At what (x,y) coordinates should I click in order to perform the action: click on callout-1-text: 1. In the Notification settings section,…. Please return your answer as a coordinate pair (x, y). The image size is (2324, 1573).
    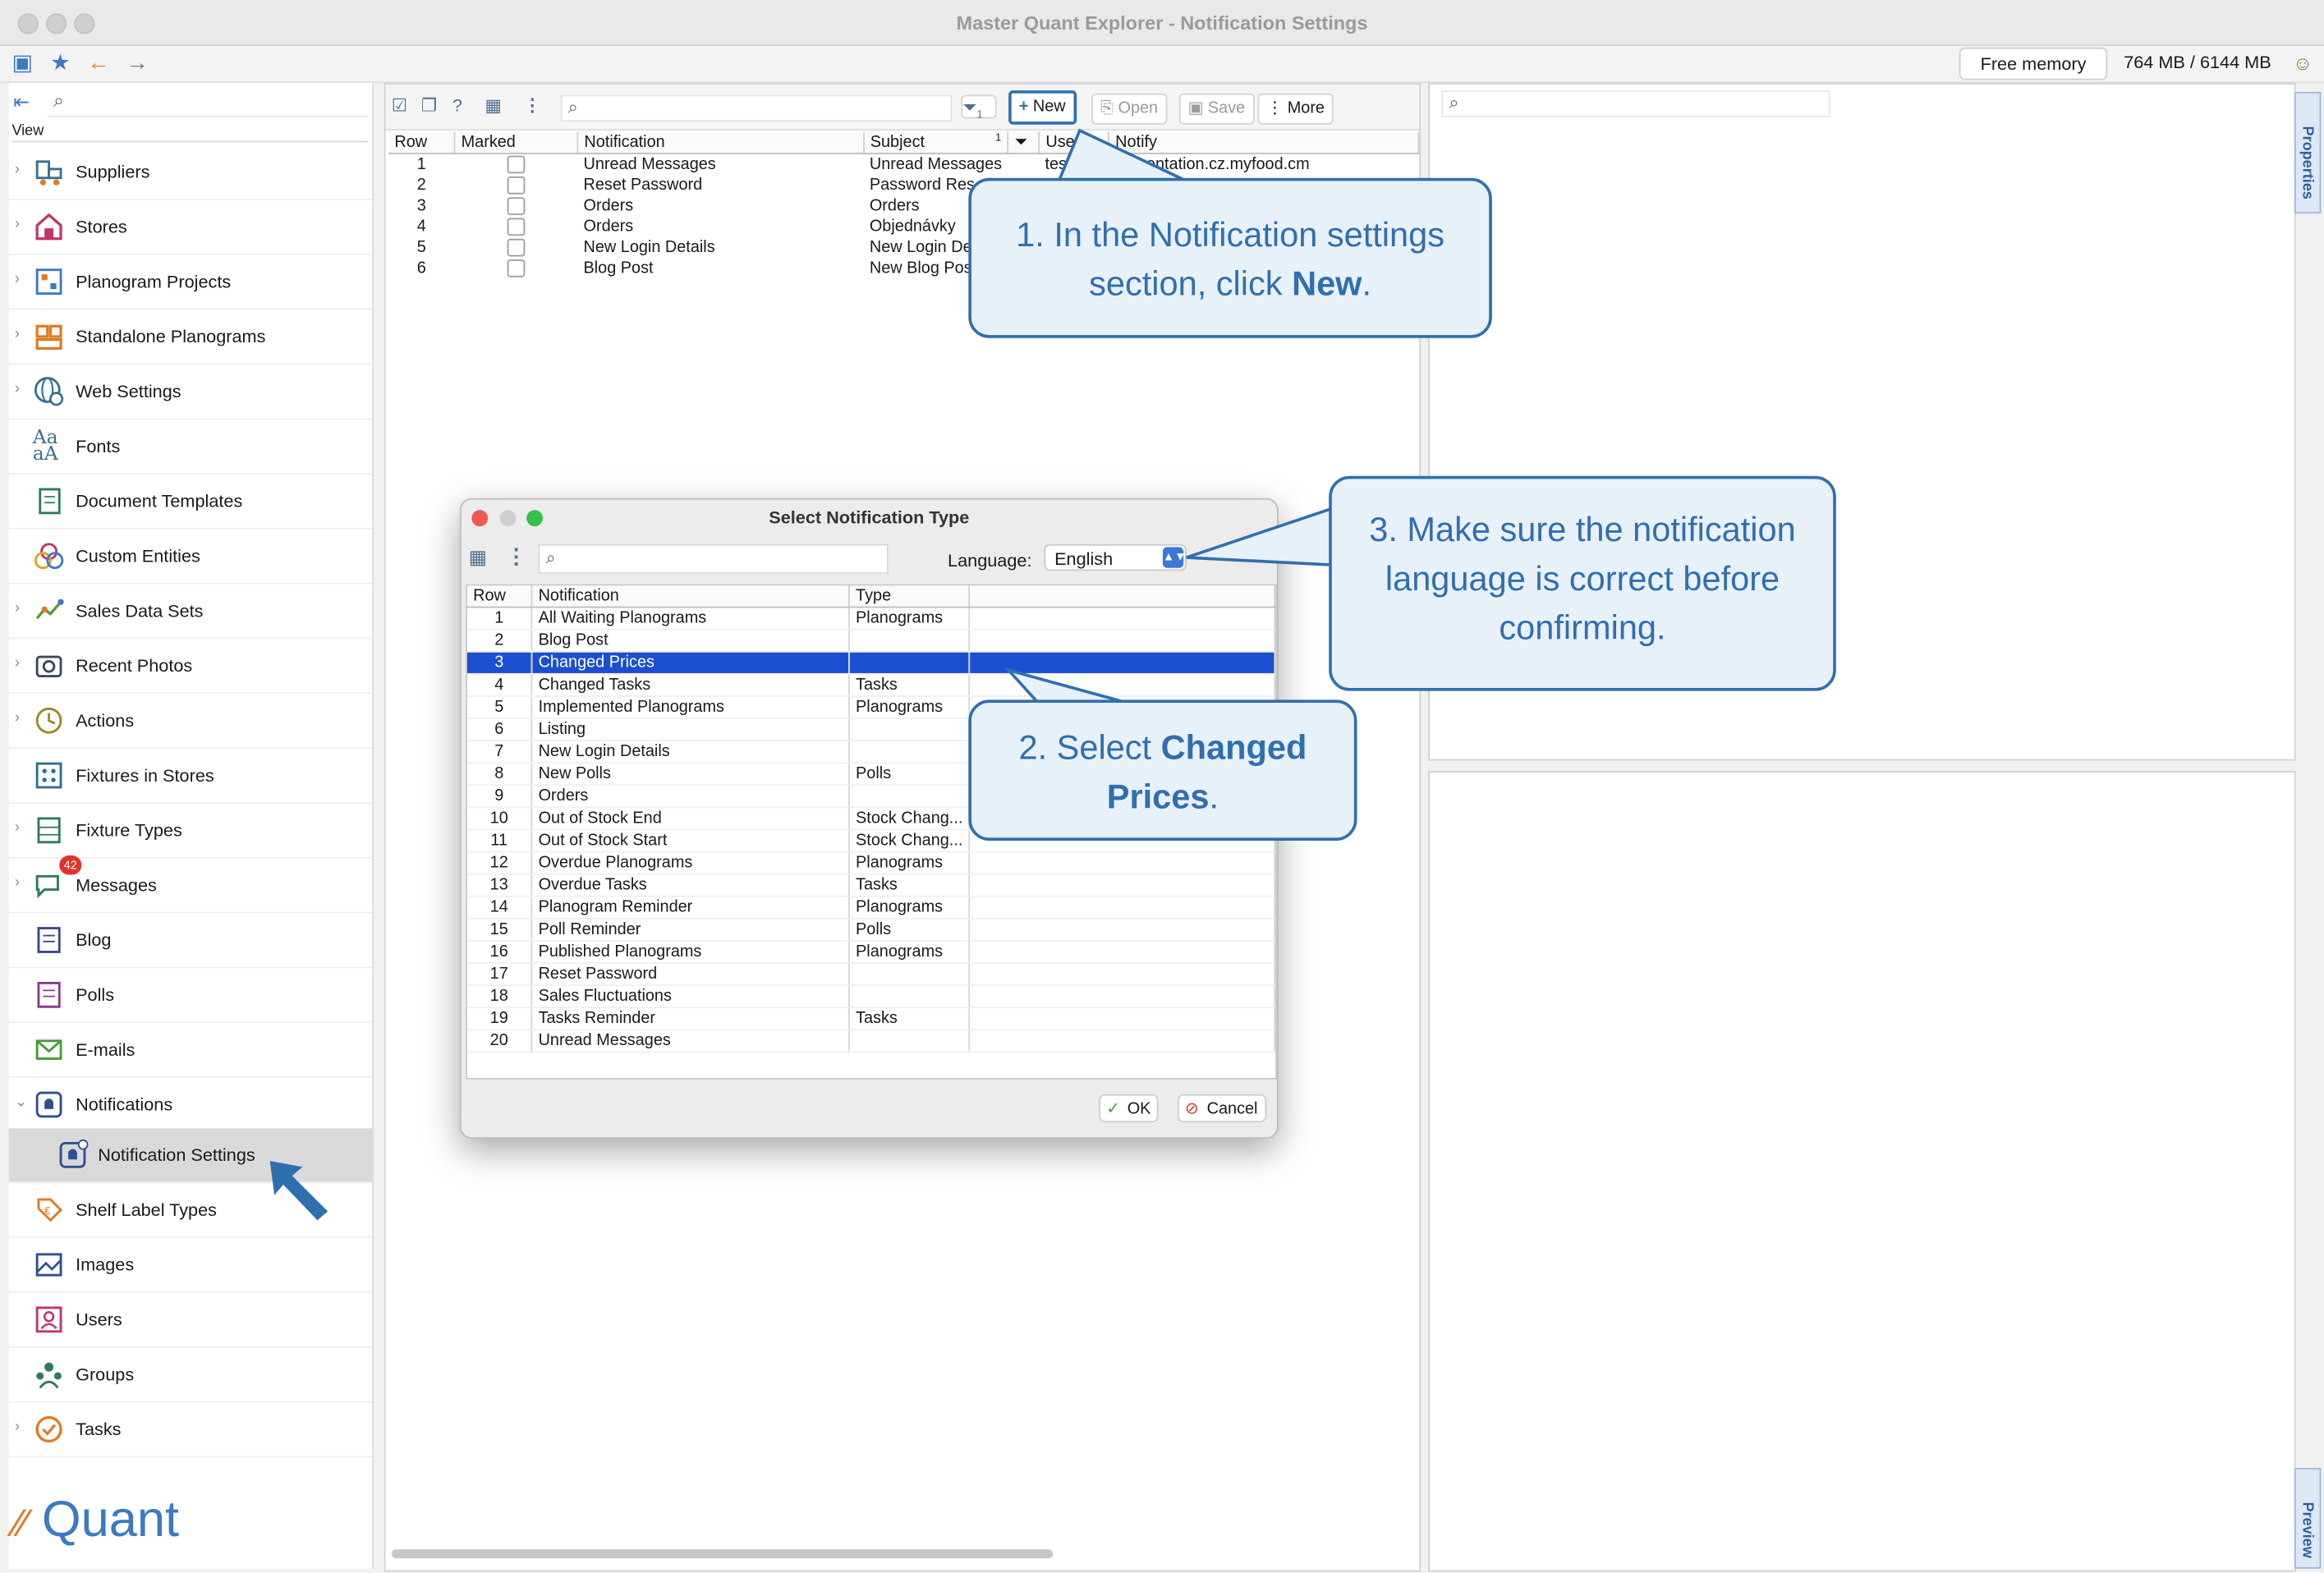
    Looking at the image, I should click on (1230, 258).